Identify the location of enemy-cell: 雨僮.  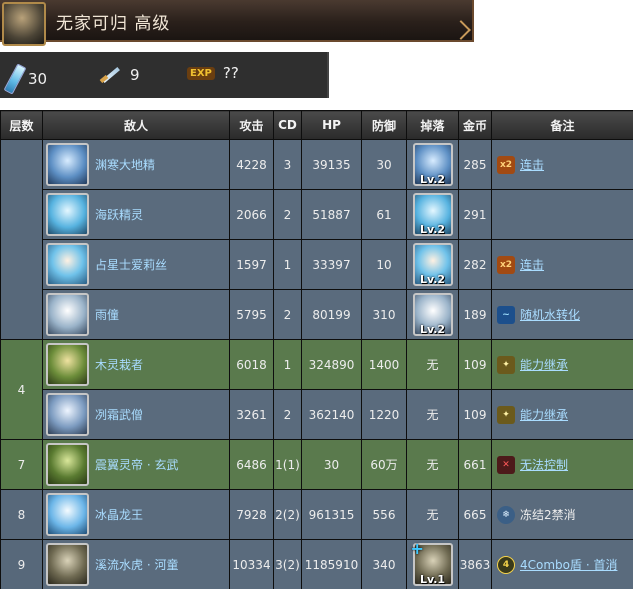
(136, 314).